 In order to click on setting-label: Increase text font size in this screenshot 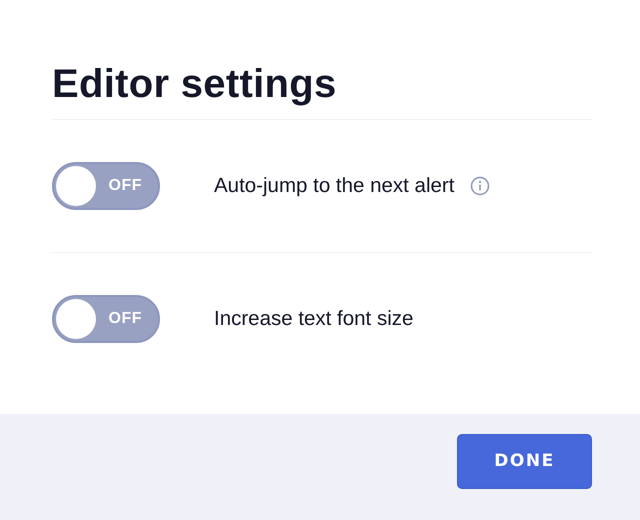, I will do `click(314, 319)`.